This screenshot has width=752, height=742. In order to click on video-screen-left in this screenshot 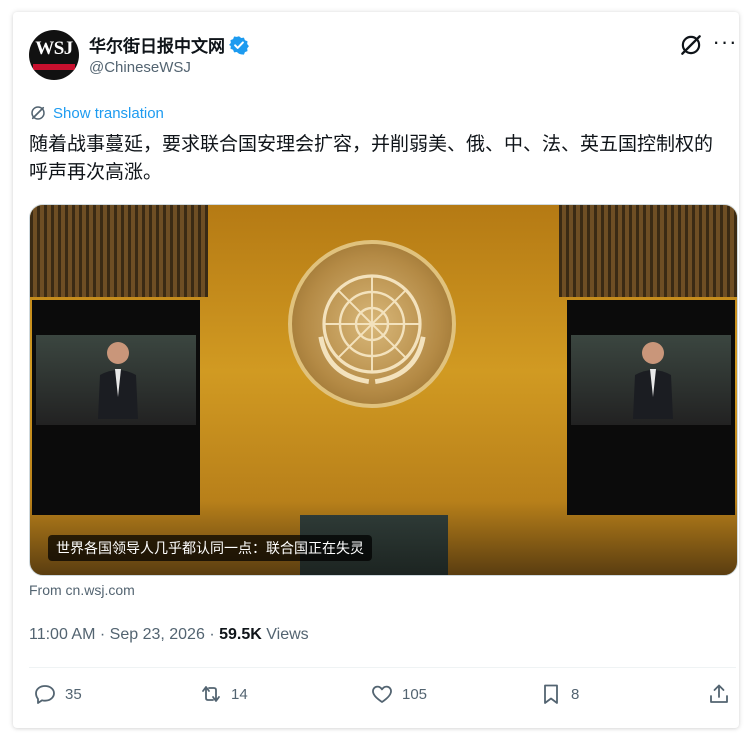, I will do `click(116, 407)`.